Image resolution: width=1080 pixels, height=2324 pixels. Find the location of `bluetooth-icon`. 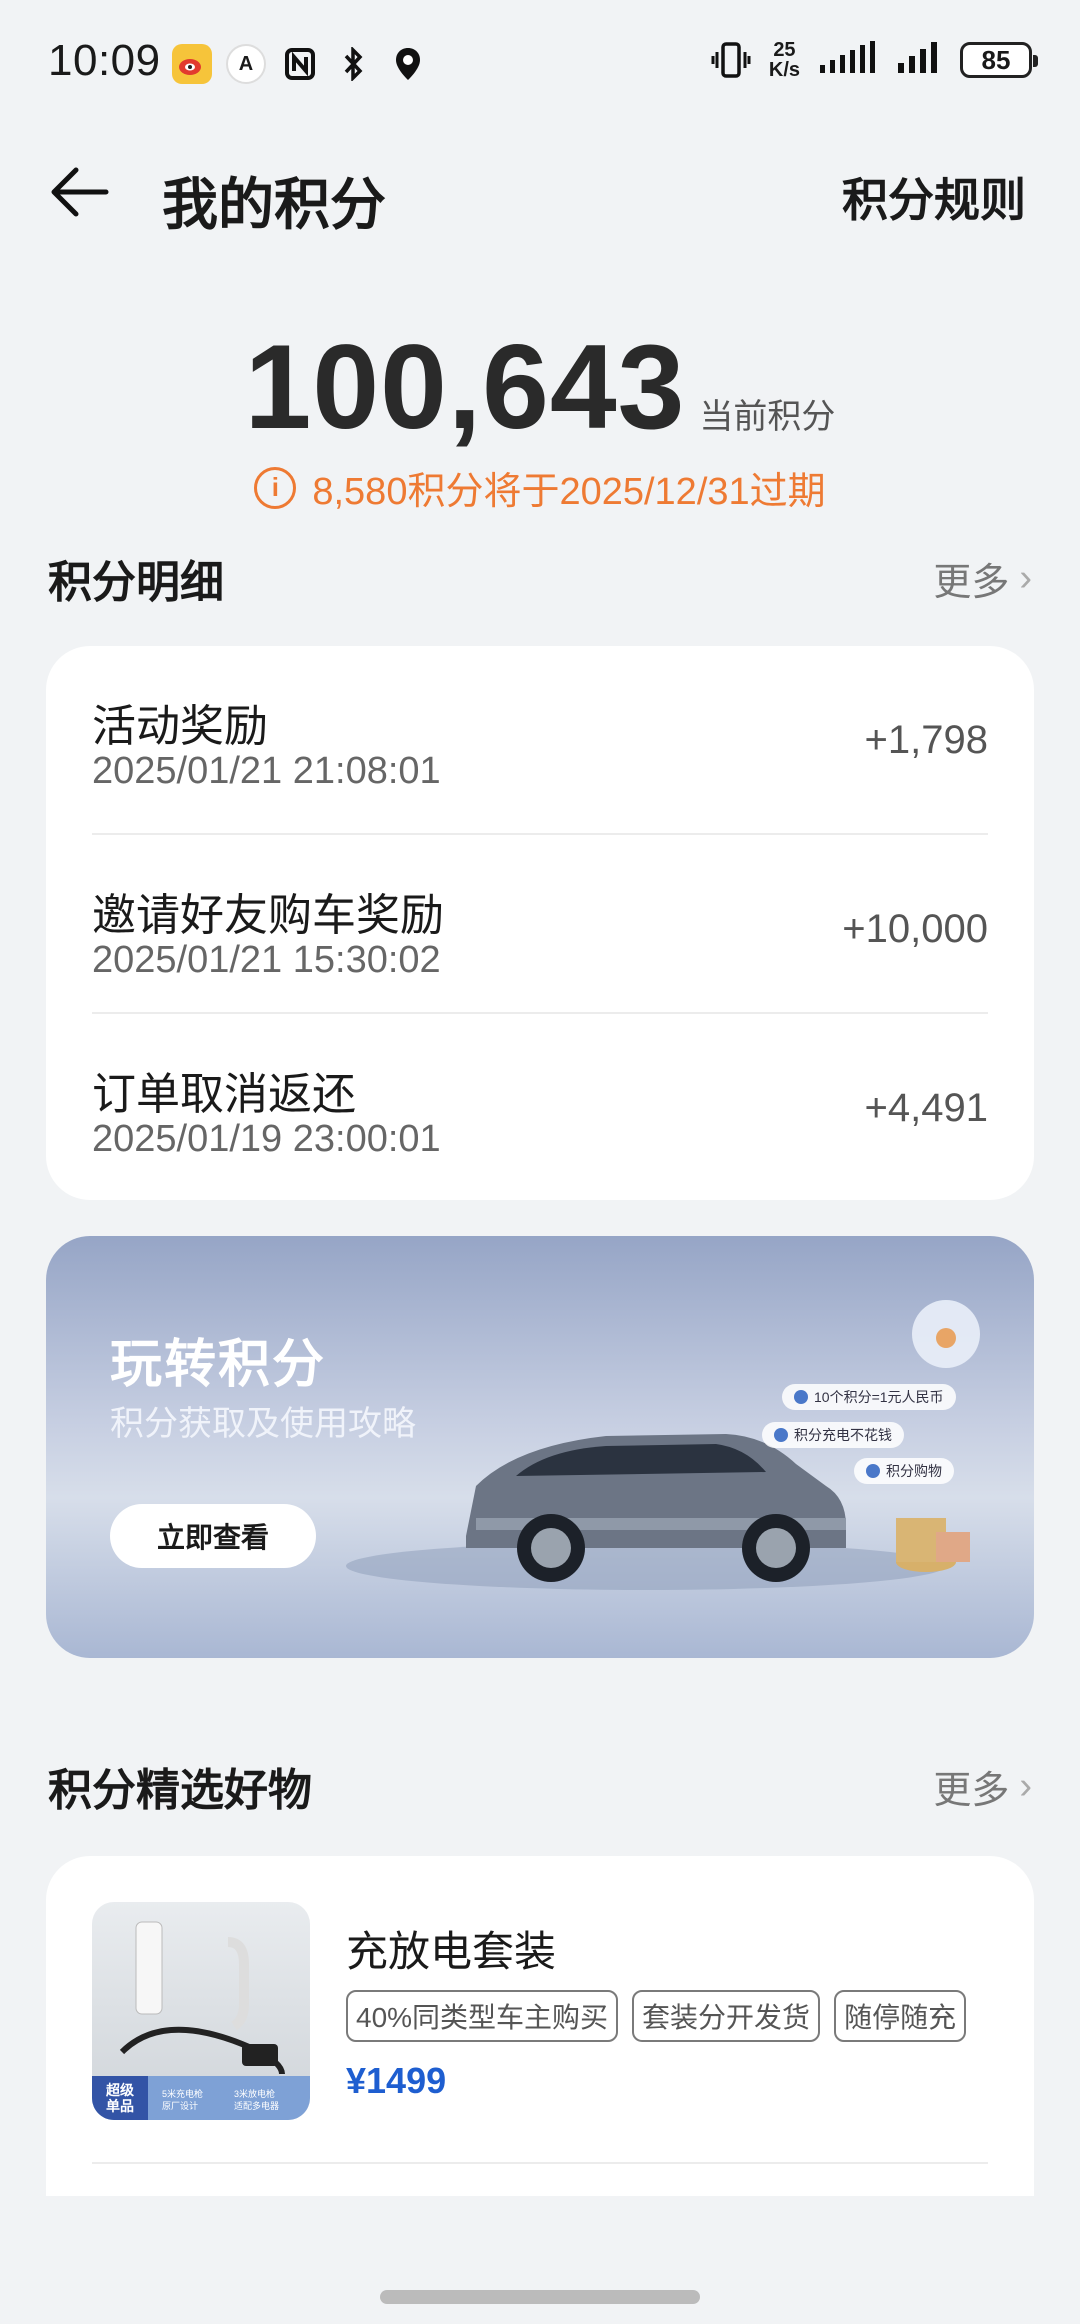

bluetooth-icon is located at coordinates (354, 64).